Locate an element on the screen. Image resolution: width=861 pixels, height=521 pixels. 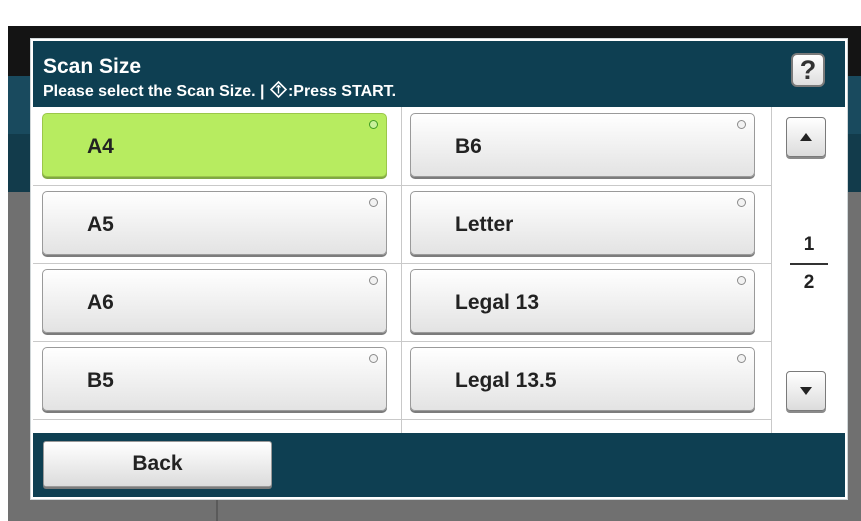
size-option-a4: A4 is located at coordinates (214, 145).